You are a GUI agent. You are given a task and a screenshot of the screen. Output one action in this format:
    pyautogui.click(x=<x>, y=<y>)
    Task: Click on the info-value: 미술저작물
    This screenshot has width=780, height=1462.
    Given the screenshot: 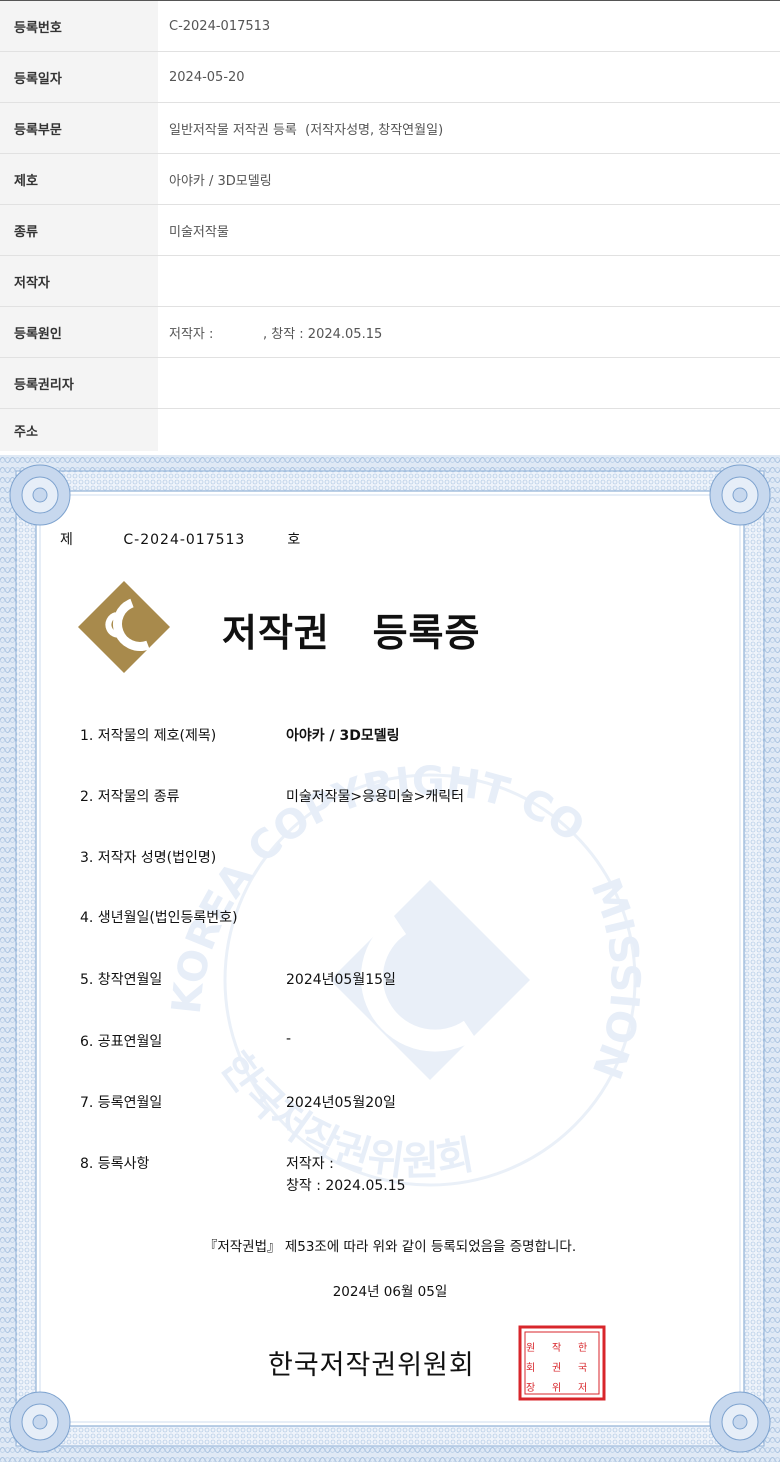 What is the action you would take?
    pyautogui.click(x=199, y=232)
    